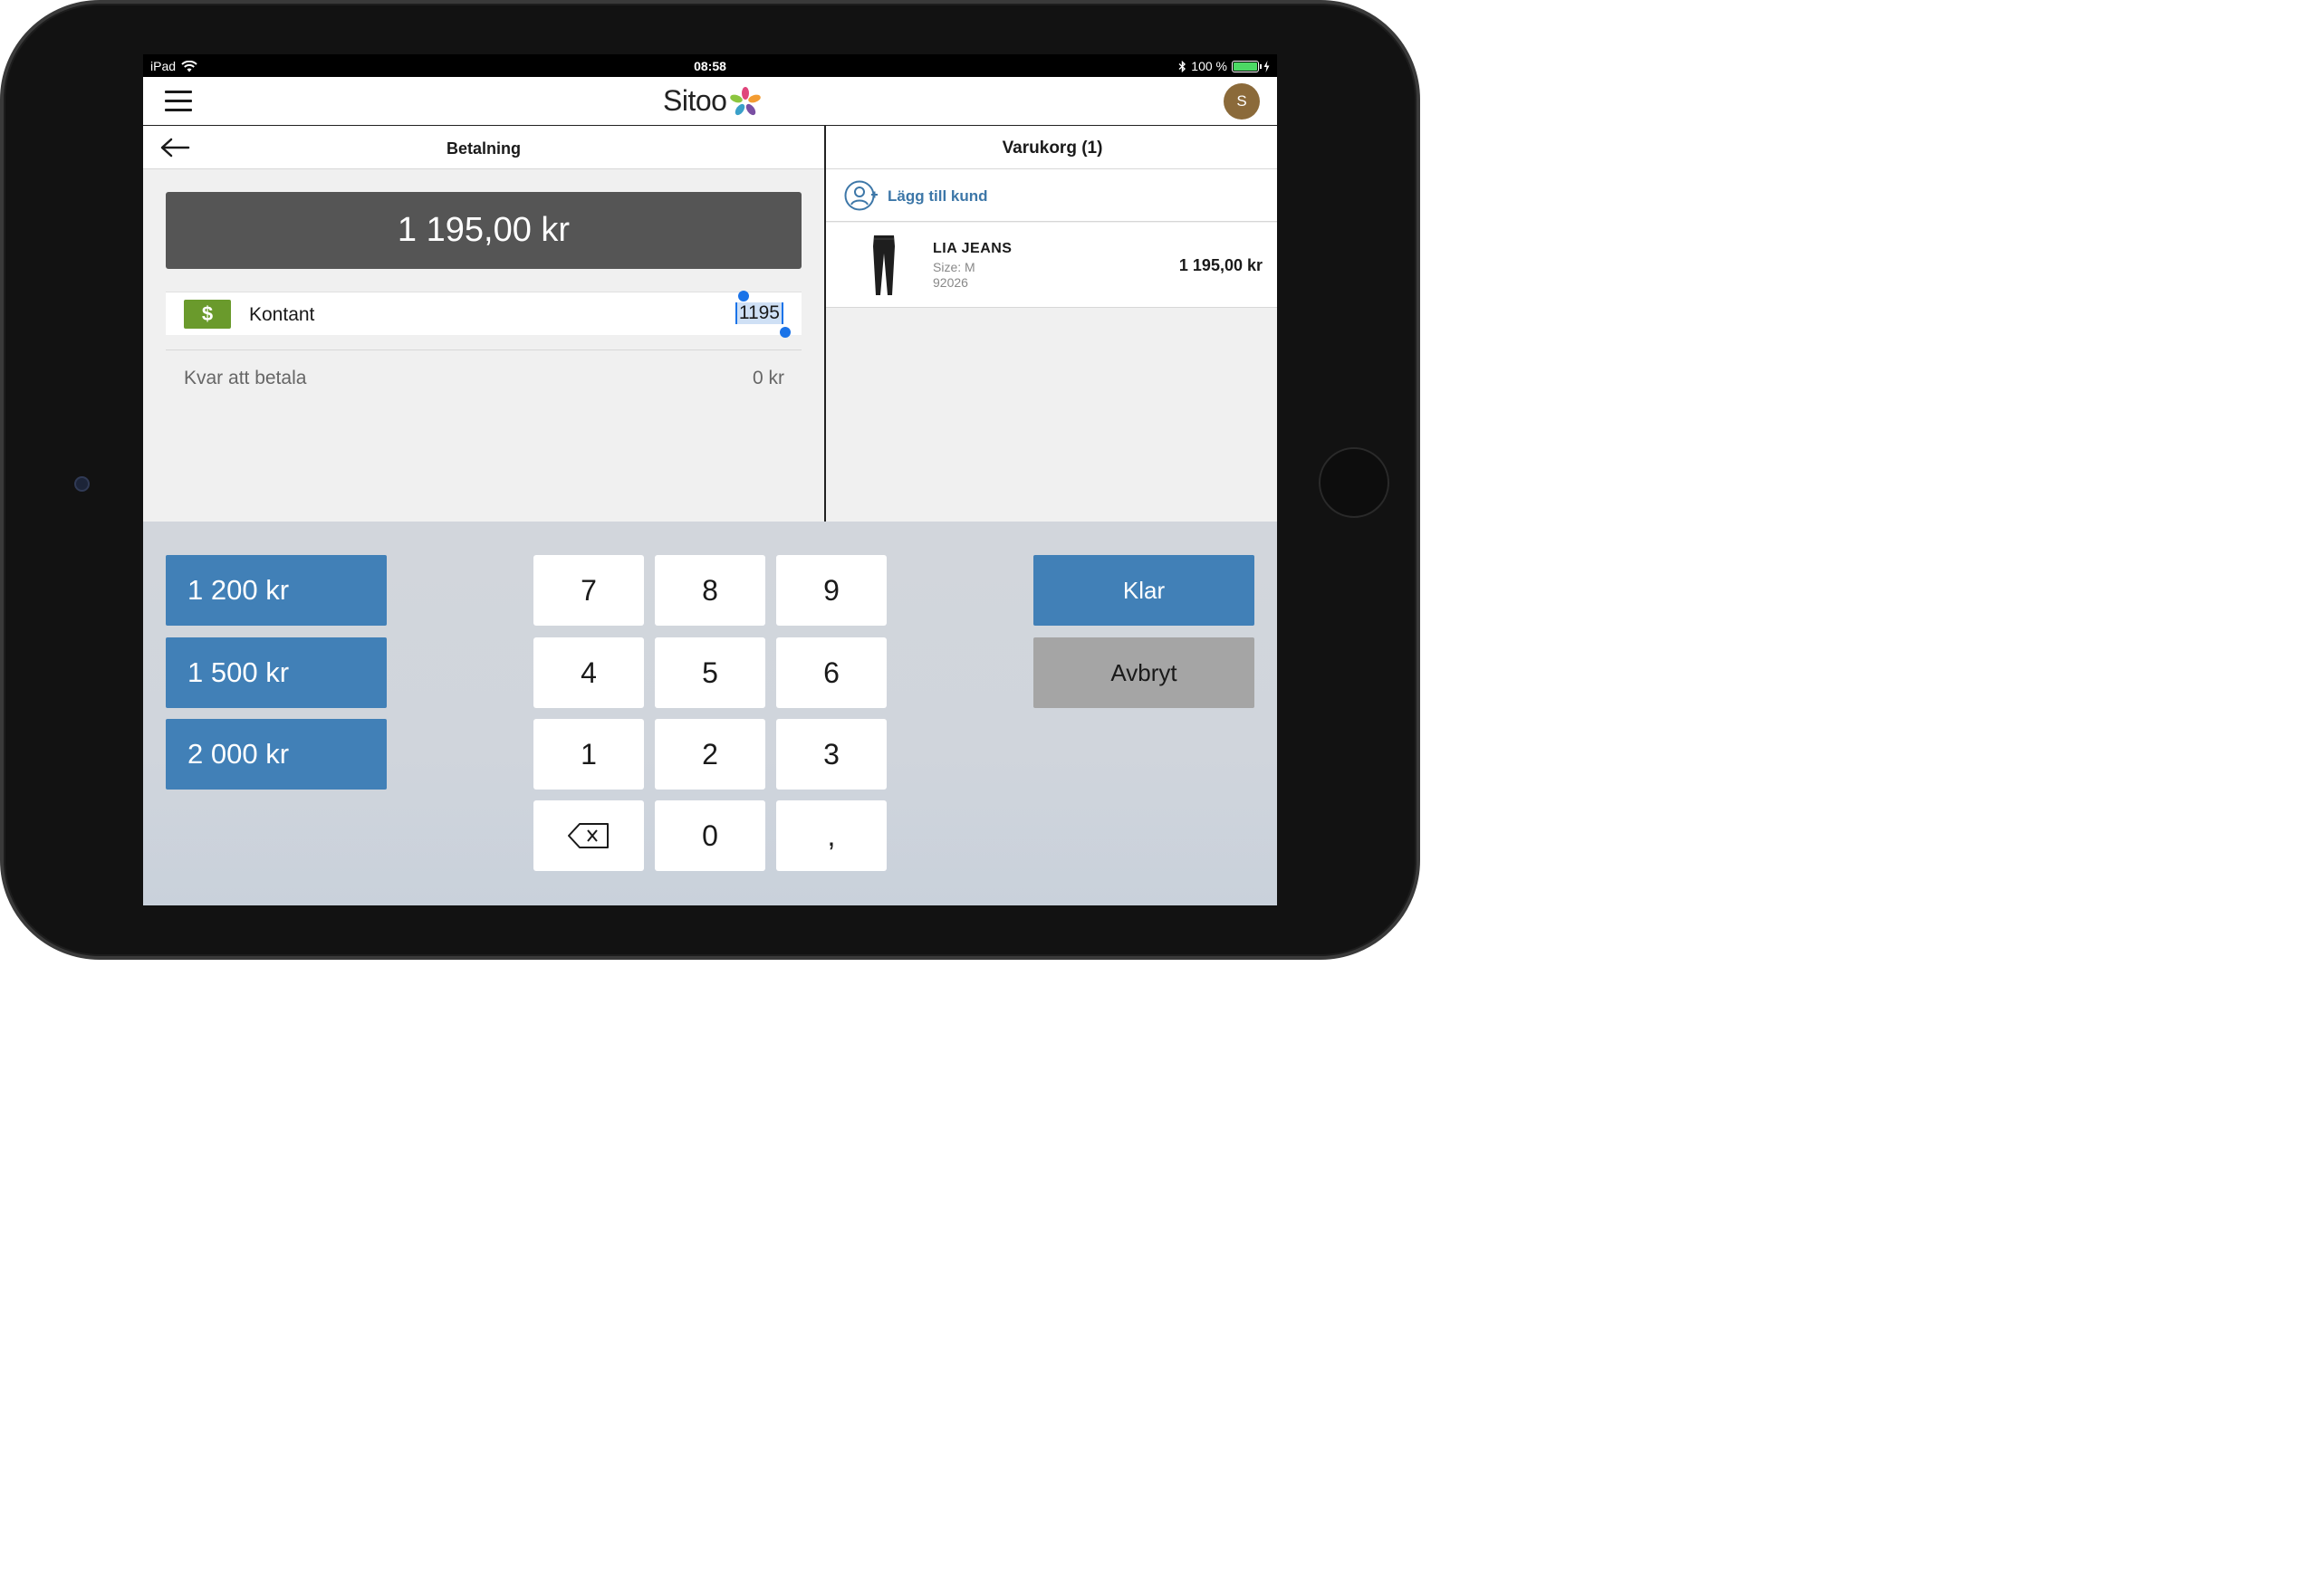 Image resolution: width=2324 pixels, height=1570 pixels. Describe the element at coordinates (1143, 672) in the screenshot. I see `cancel-button: Avbryt` at that location.